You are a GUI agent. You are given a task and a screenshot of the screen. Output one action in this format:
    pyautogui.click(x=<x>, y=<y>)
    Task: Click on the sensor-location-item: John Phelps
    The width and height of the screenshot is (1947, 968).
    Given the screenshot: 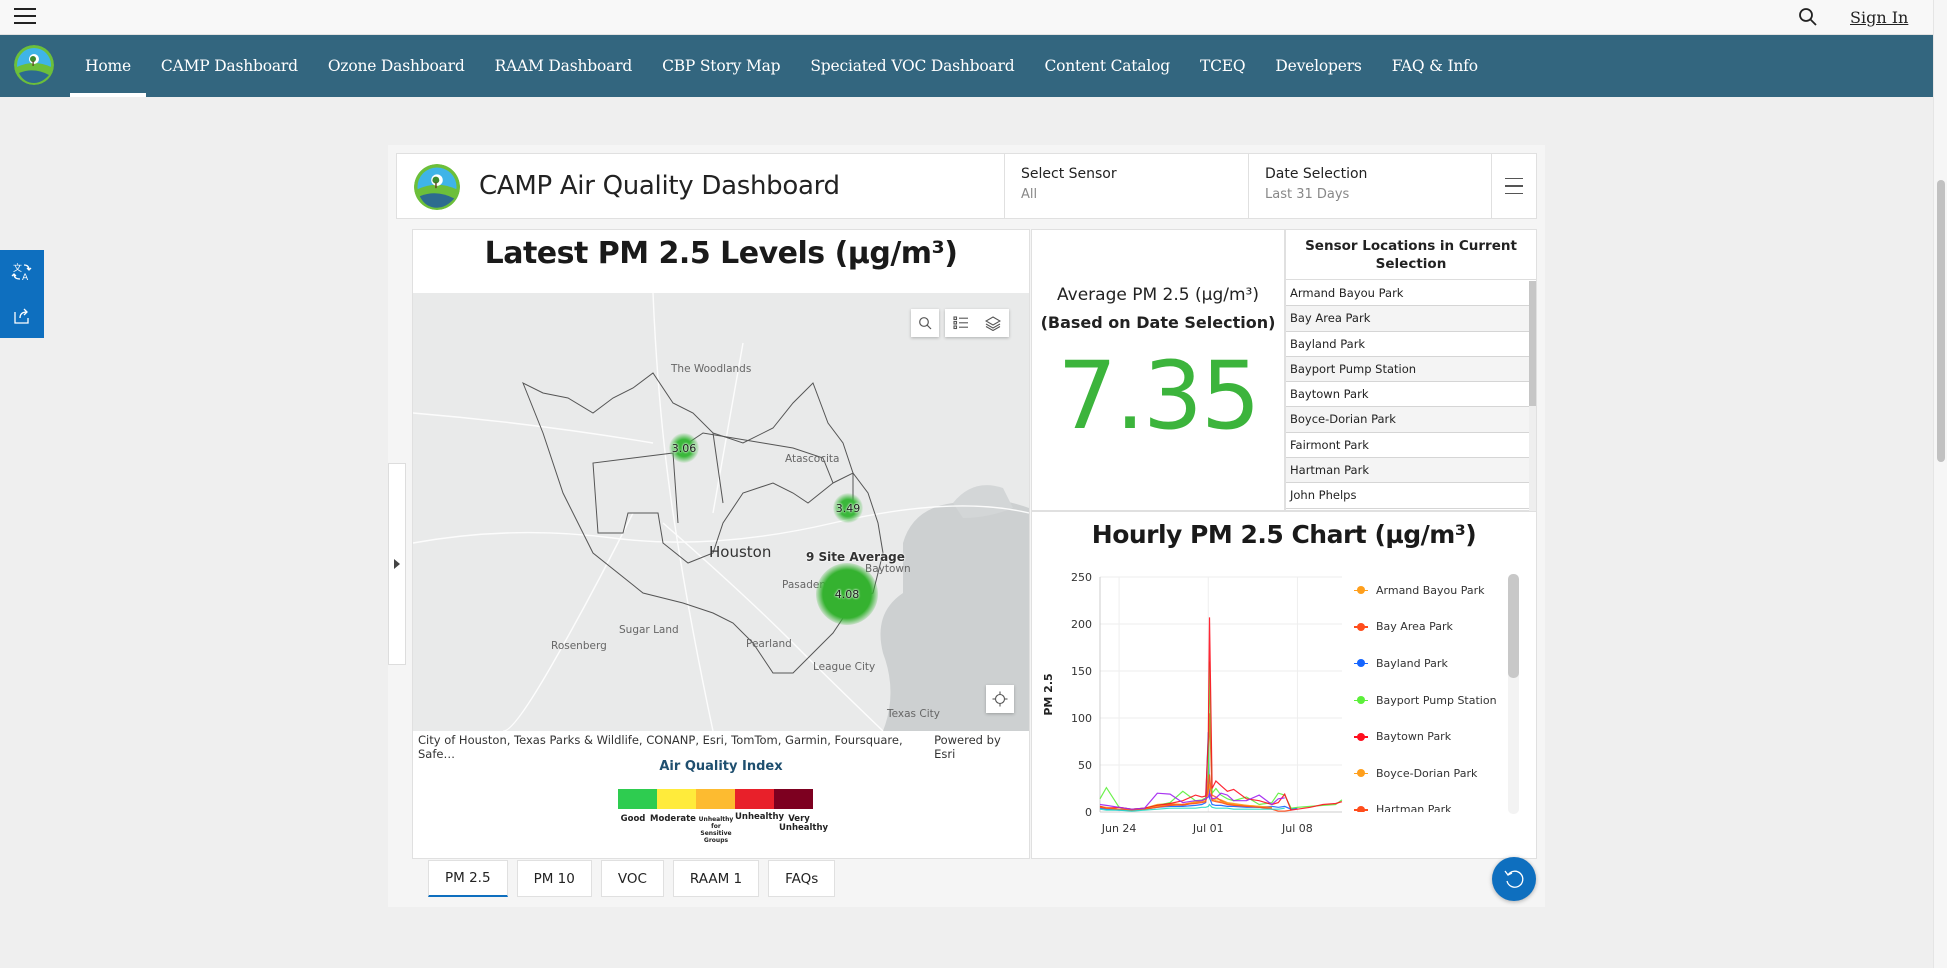 What is the action you would take?
    pyautogui.click(x=1408, y=496)
    